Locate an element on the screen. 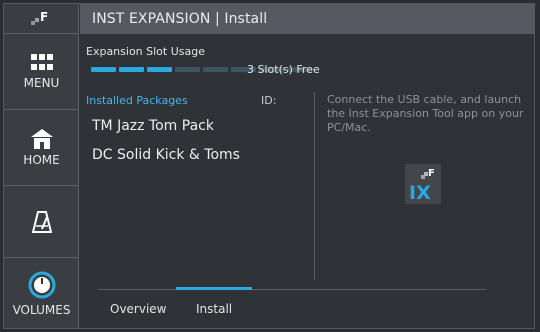 This screenshot has height=332, width=540. sidebar-item-label: VOLUMES is located at coordinates (41, 310).